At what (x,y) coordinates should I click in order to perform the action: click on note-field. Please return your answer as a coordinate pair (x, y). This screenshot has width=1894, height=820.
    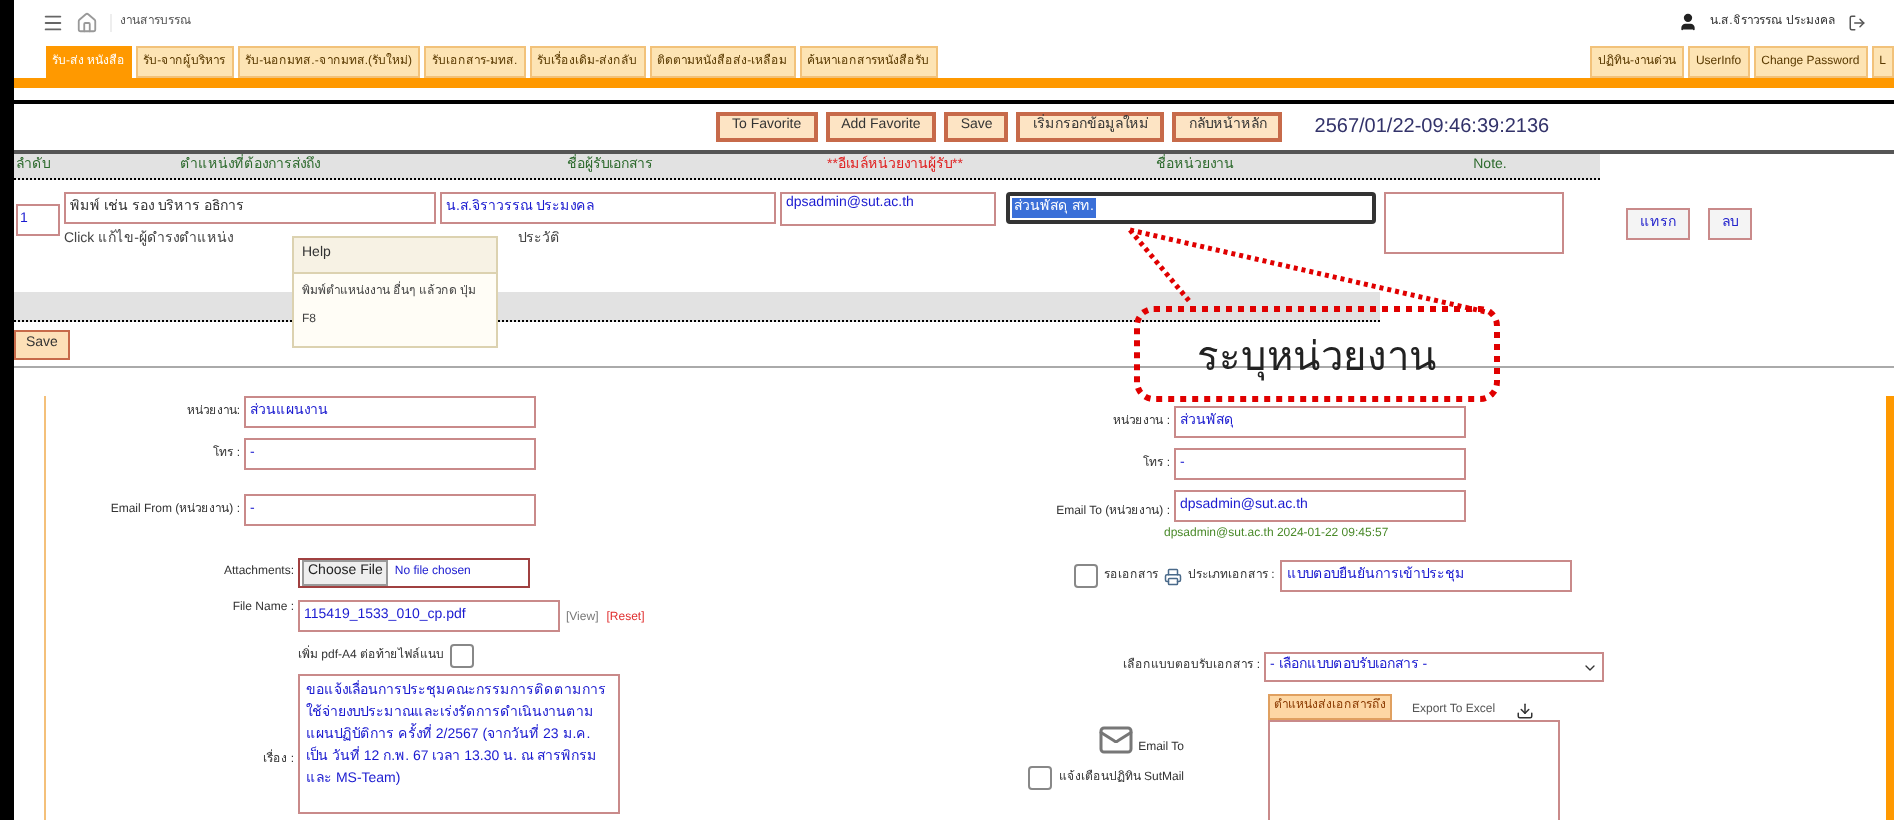
    Looking at the image, I should click on (1474, 223).